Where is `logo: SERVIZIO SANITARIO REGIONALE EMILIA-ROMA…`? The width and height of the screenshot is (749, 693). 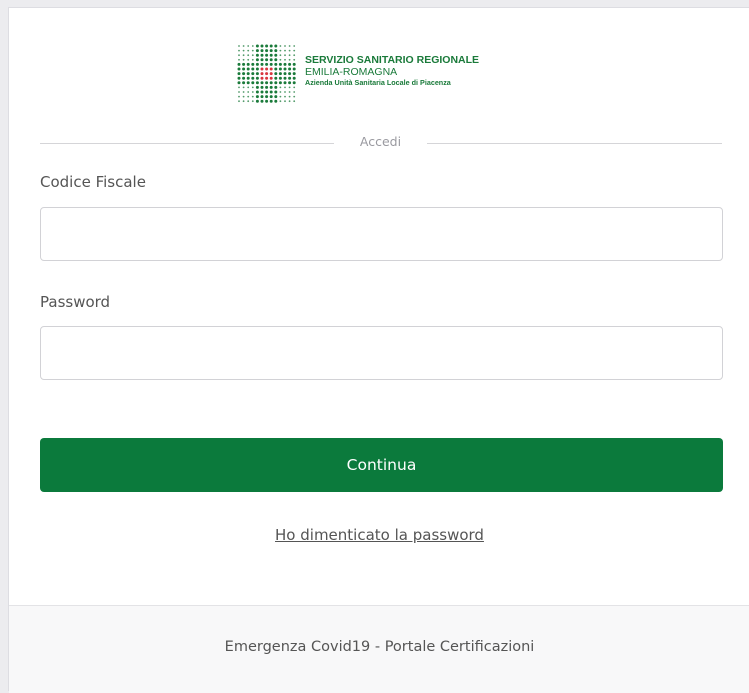 logo: SERVIZIO SANITARIO REGIONALE EMILIA-ROMA… is located at coordinates (385, 75).